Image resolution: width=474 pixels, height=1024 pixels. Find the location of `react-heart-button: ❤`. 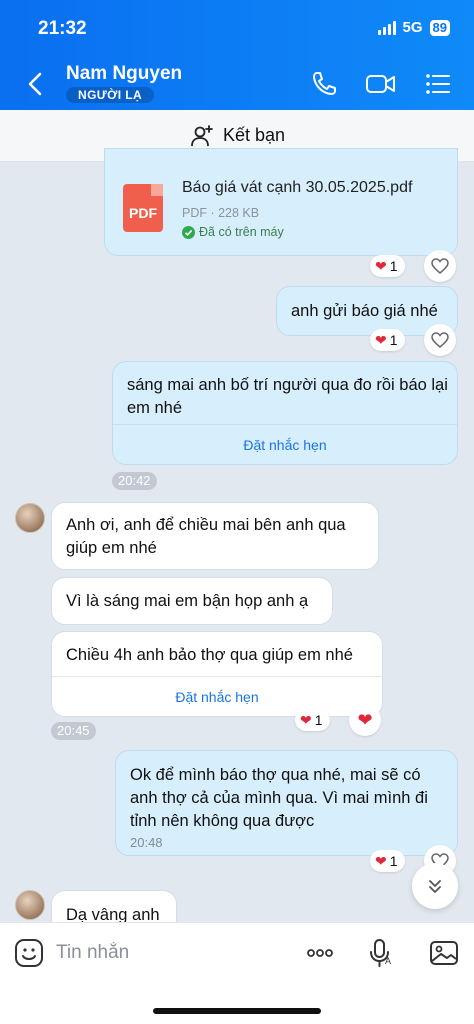

react-heart-button: ❤ is located at coordinates (365, 720).